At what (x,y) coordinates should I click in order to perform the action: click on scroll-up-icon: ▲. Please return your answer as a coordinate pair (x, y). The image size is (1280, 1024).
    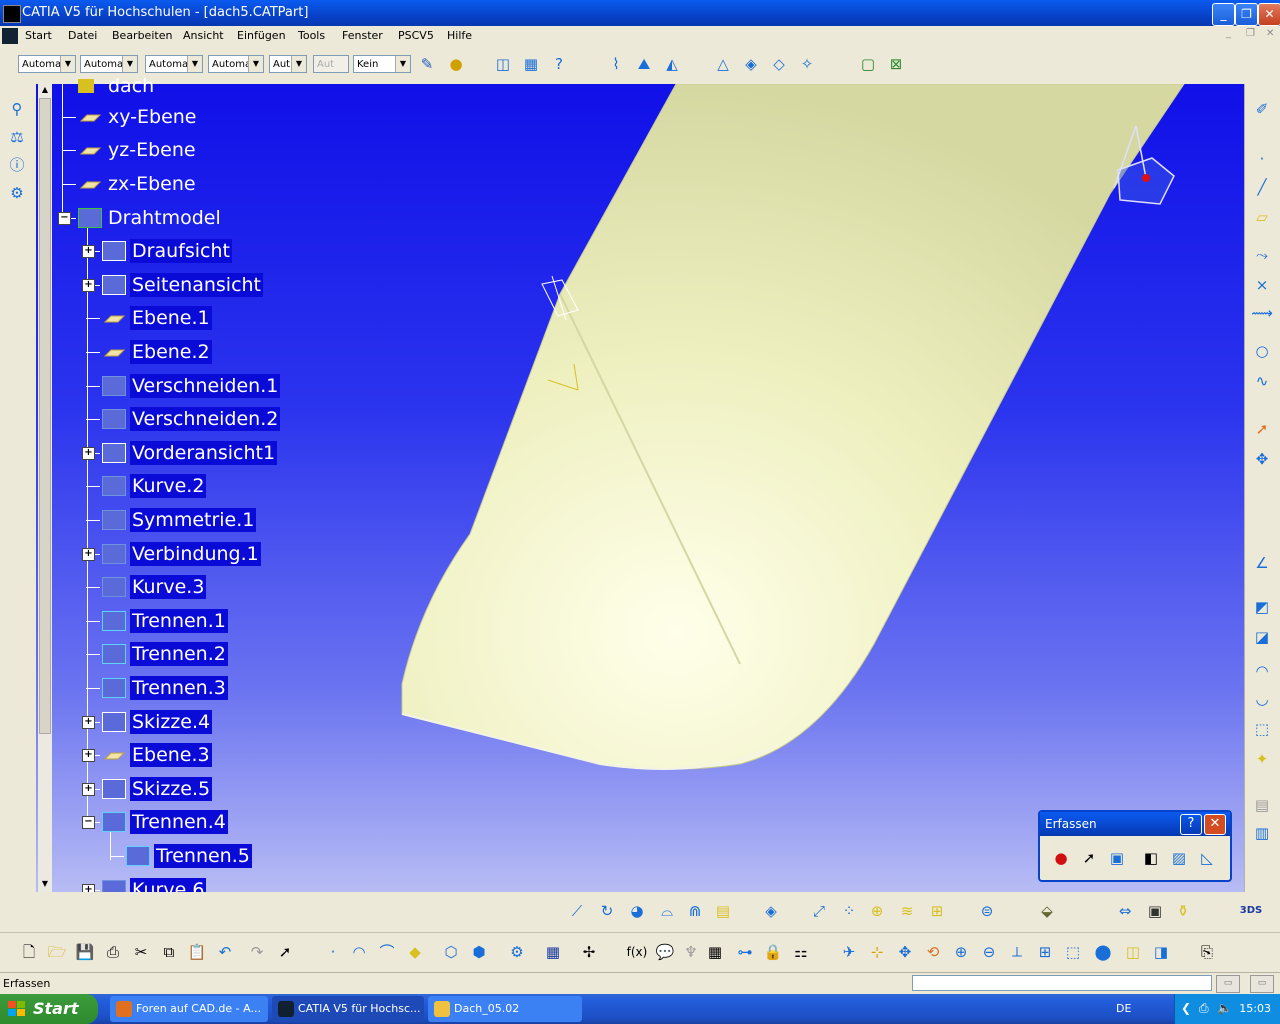
    Looking at the image, I should click on (45, 90).